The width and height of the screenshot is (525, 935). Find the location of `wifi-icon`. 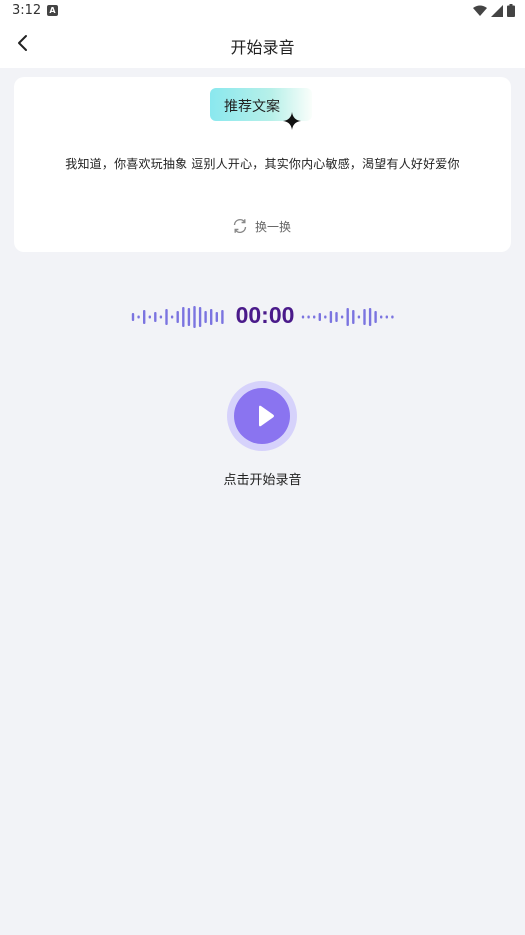

wifi-icon is located at coordinates (480, 10).